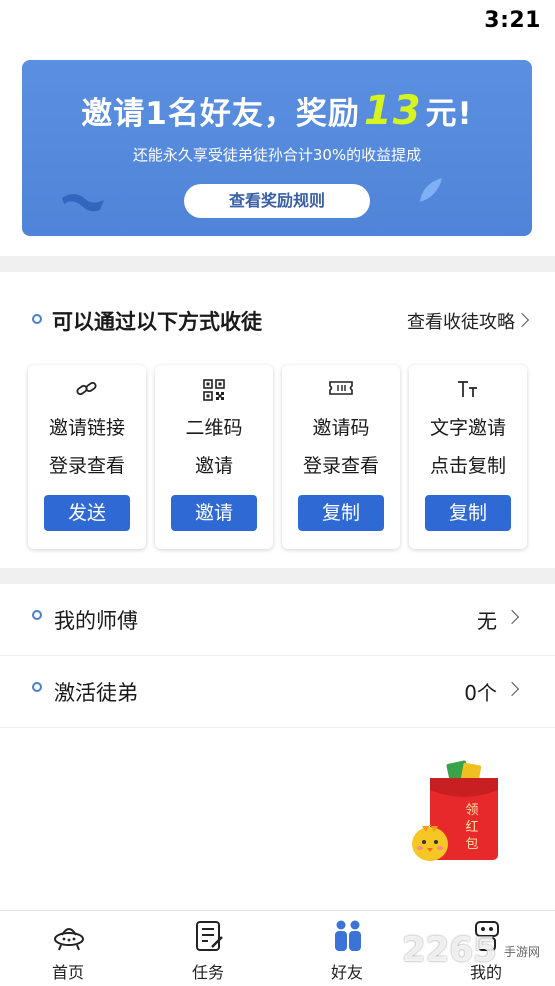 The height and width of the screenshot is (986, 555). I want to click on active-apprentices-row: 激活徒弟 0个, so click(277, 692).